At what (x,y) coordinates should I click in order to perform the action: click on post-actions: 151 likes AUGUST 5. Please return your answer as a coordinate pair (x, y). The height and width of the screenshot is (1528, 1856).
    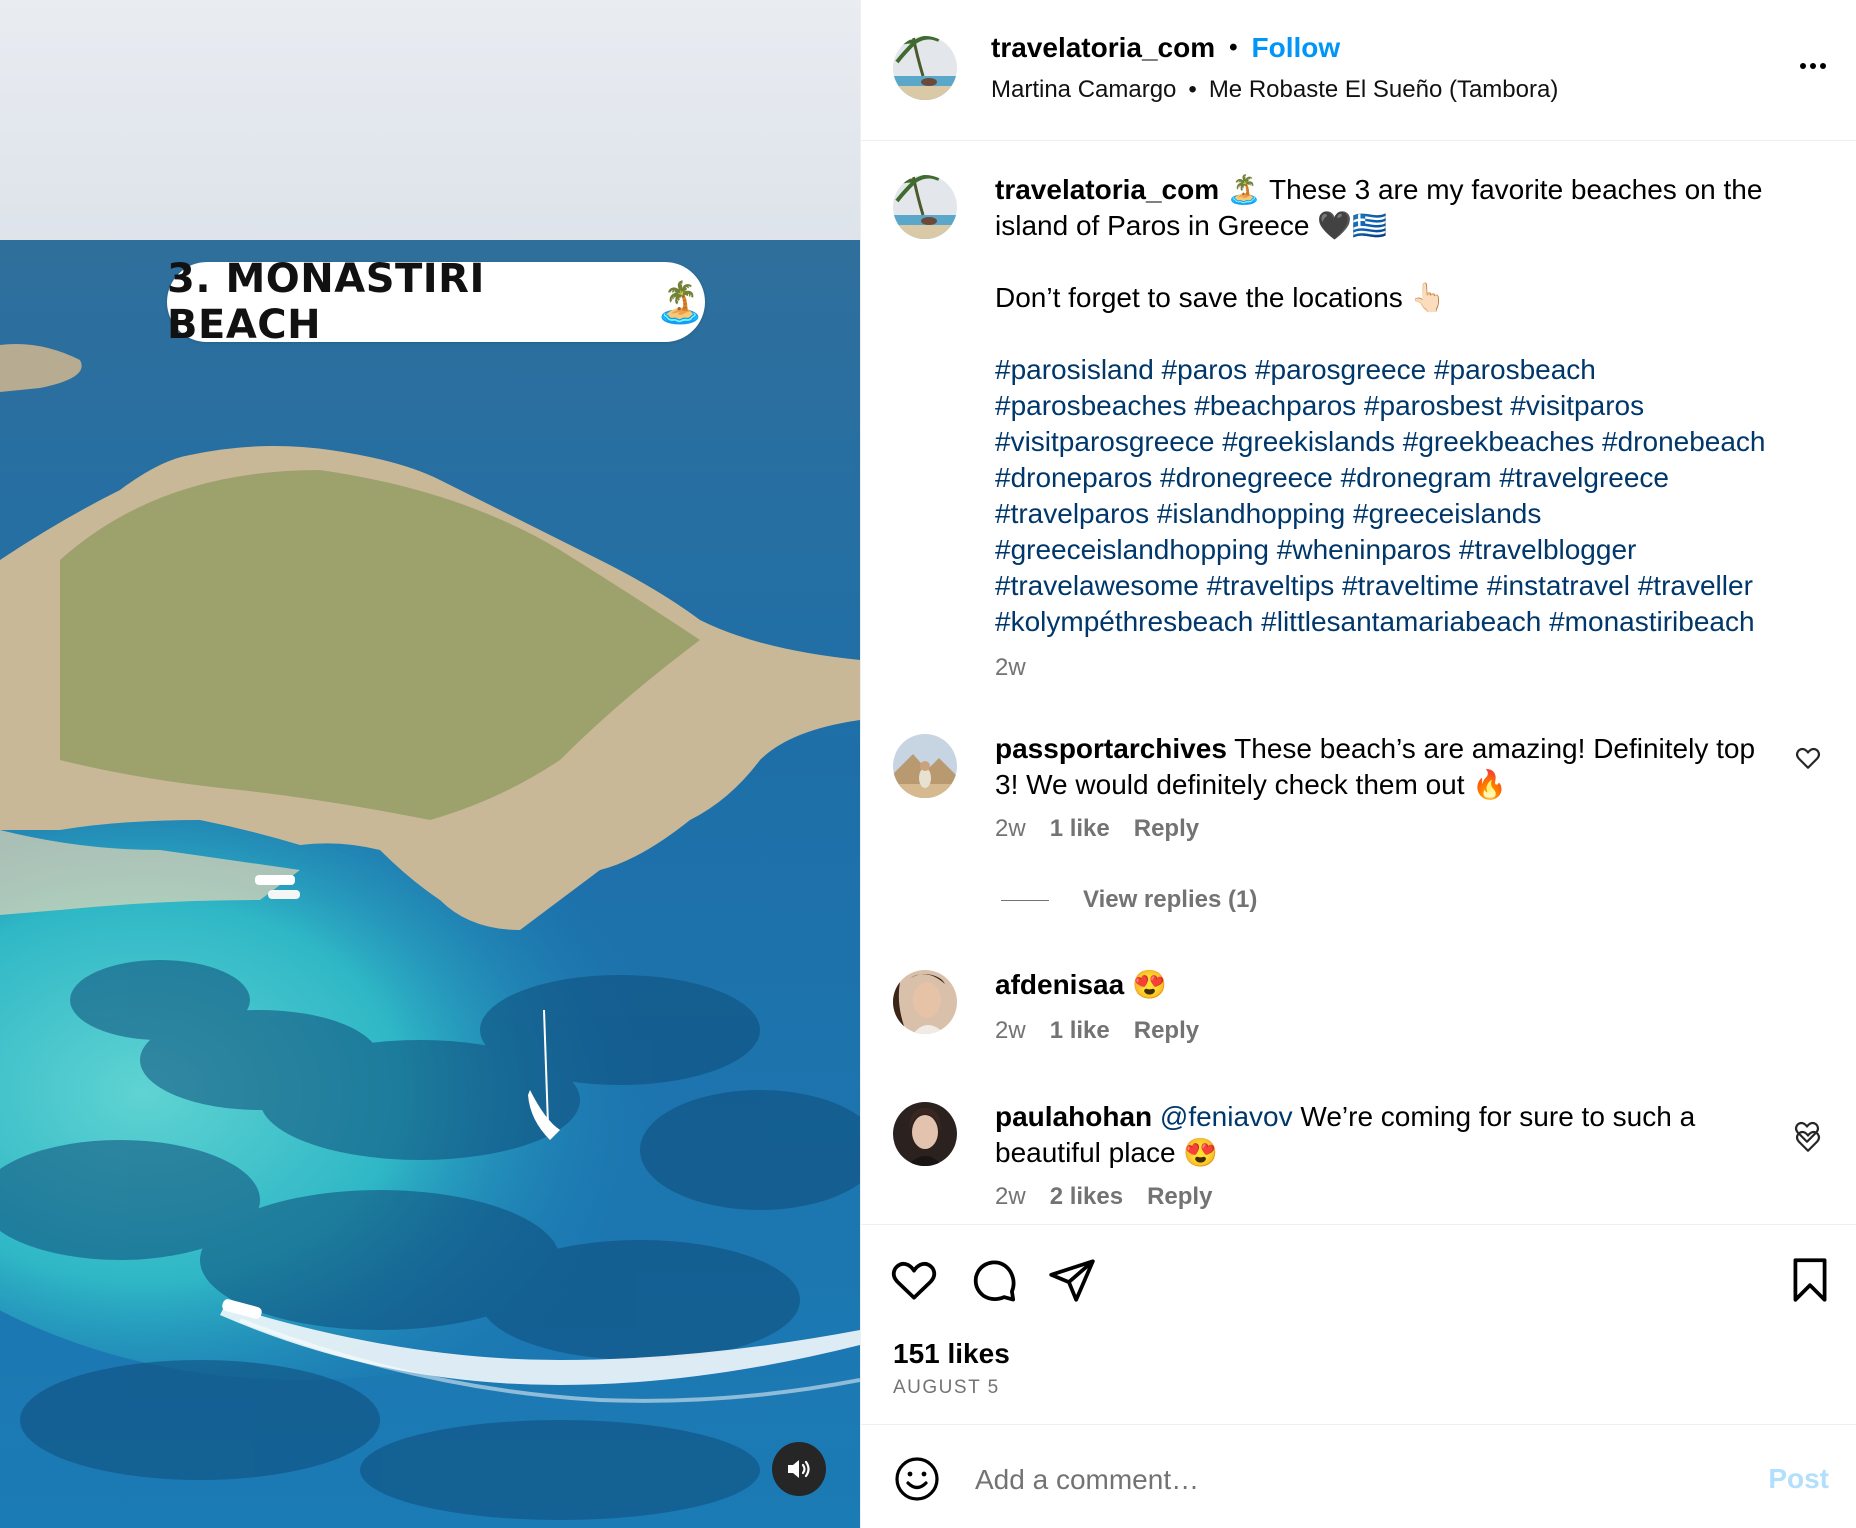
    Looking at the image, I should click on (1358, 1324).